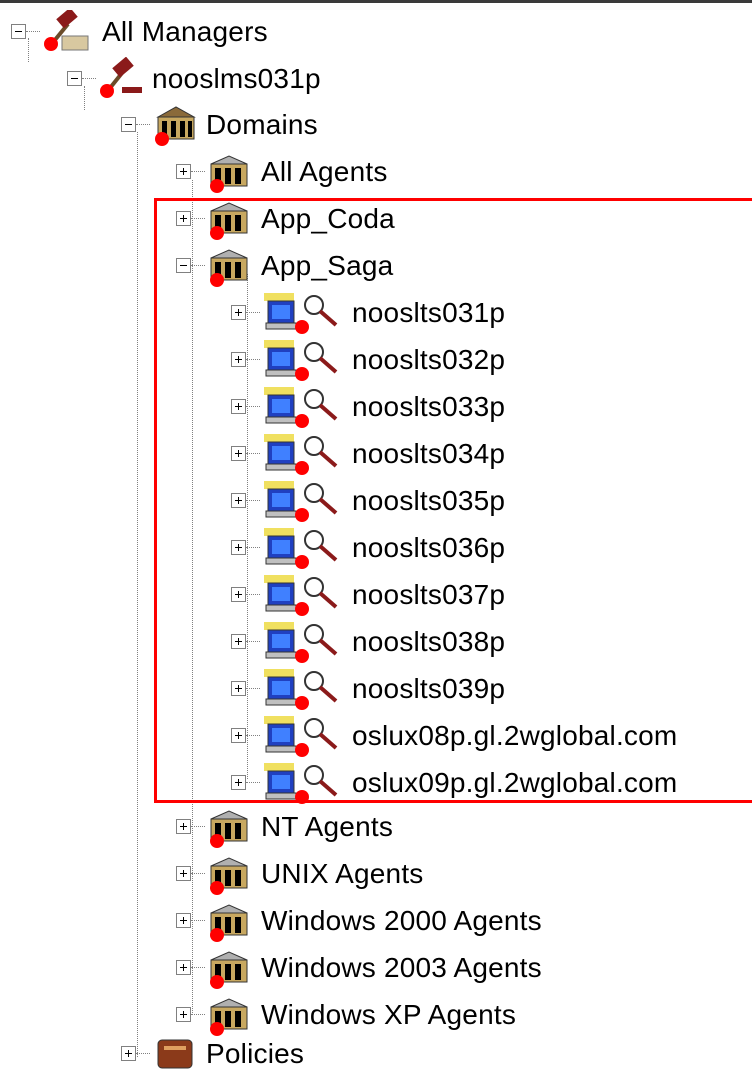 This screenshot has width=752, height=1077. I want to click on tree-node-label: Windows 2000 Agents, so click(401, 920).